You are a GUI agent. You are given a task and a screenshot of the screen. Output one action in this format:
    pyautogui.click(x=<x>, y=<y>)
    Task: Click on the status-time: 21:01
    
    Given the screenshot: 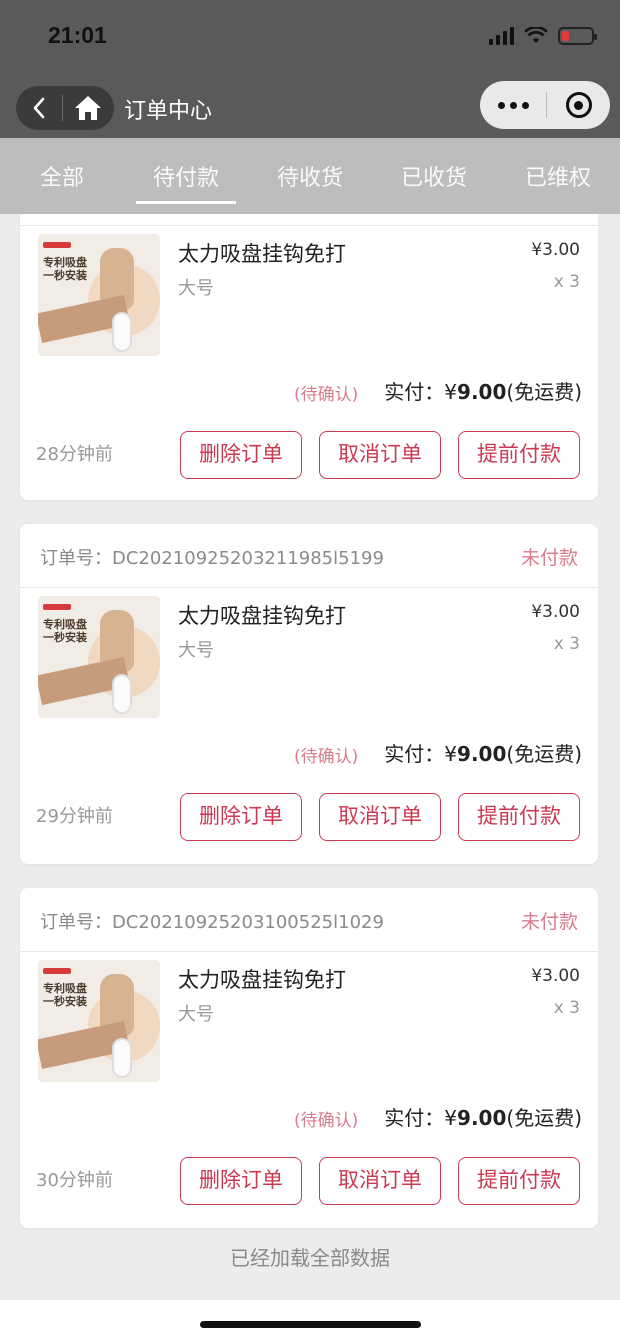 What is the action you would take?
    pyautogui.click(x=77, y=35)
    